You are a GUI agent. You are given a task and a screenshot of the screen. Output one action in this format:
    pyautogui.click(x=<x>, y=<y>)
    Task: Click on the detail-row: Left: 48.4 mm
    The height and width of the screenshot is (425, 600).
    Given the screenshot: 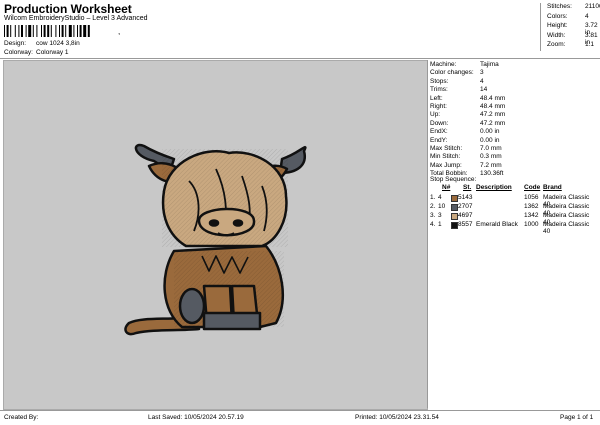 What is the action you would take?
    pyautogui.click(x=514, y=99)
    